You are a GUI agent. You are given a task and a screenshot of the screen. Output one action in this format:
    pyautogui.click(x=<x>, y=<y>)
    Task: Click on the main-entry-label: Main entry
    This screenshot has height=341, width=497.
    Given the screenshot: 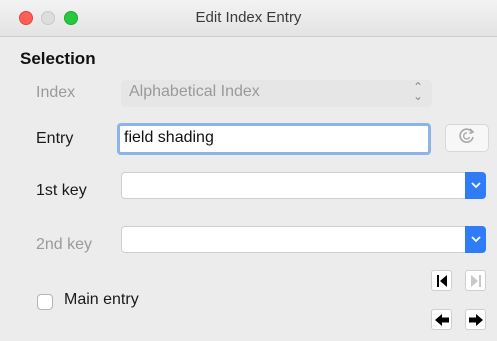 What is the action you would take?
    pyautogui.click(x=101, y=299)
    